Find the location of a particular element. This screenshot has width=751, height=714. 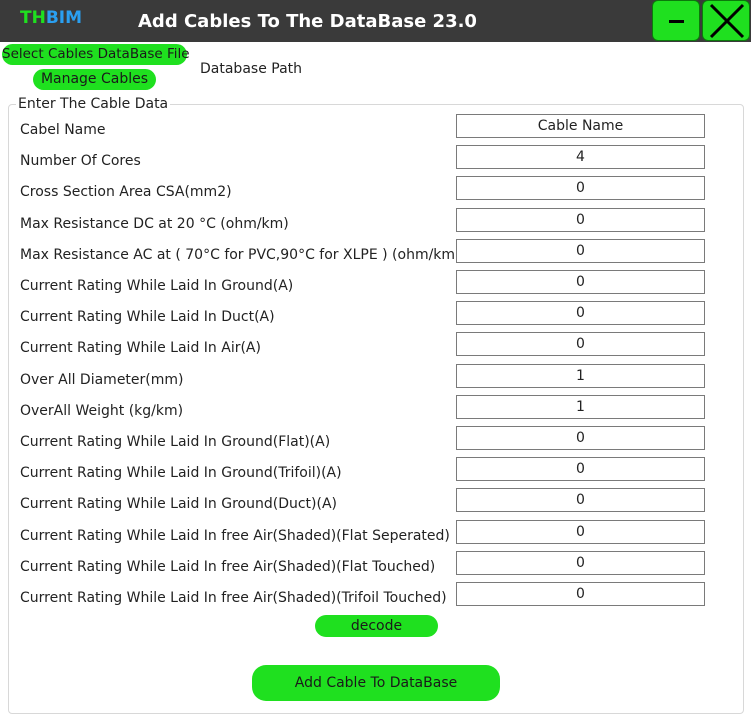

field-label: Cabel Name is located at coordinates (63, 130).